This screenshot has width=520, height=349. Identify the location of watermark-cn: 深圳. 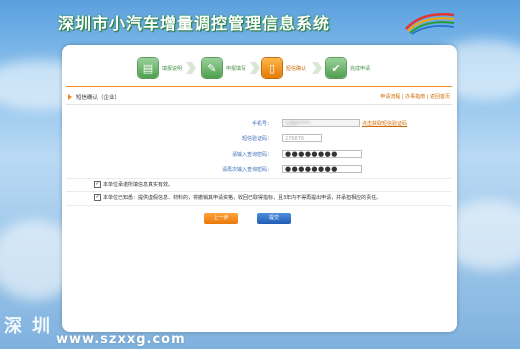
(32, 326).